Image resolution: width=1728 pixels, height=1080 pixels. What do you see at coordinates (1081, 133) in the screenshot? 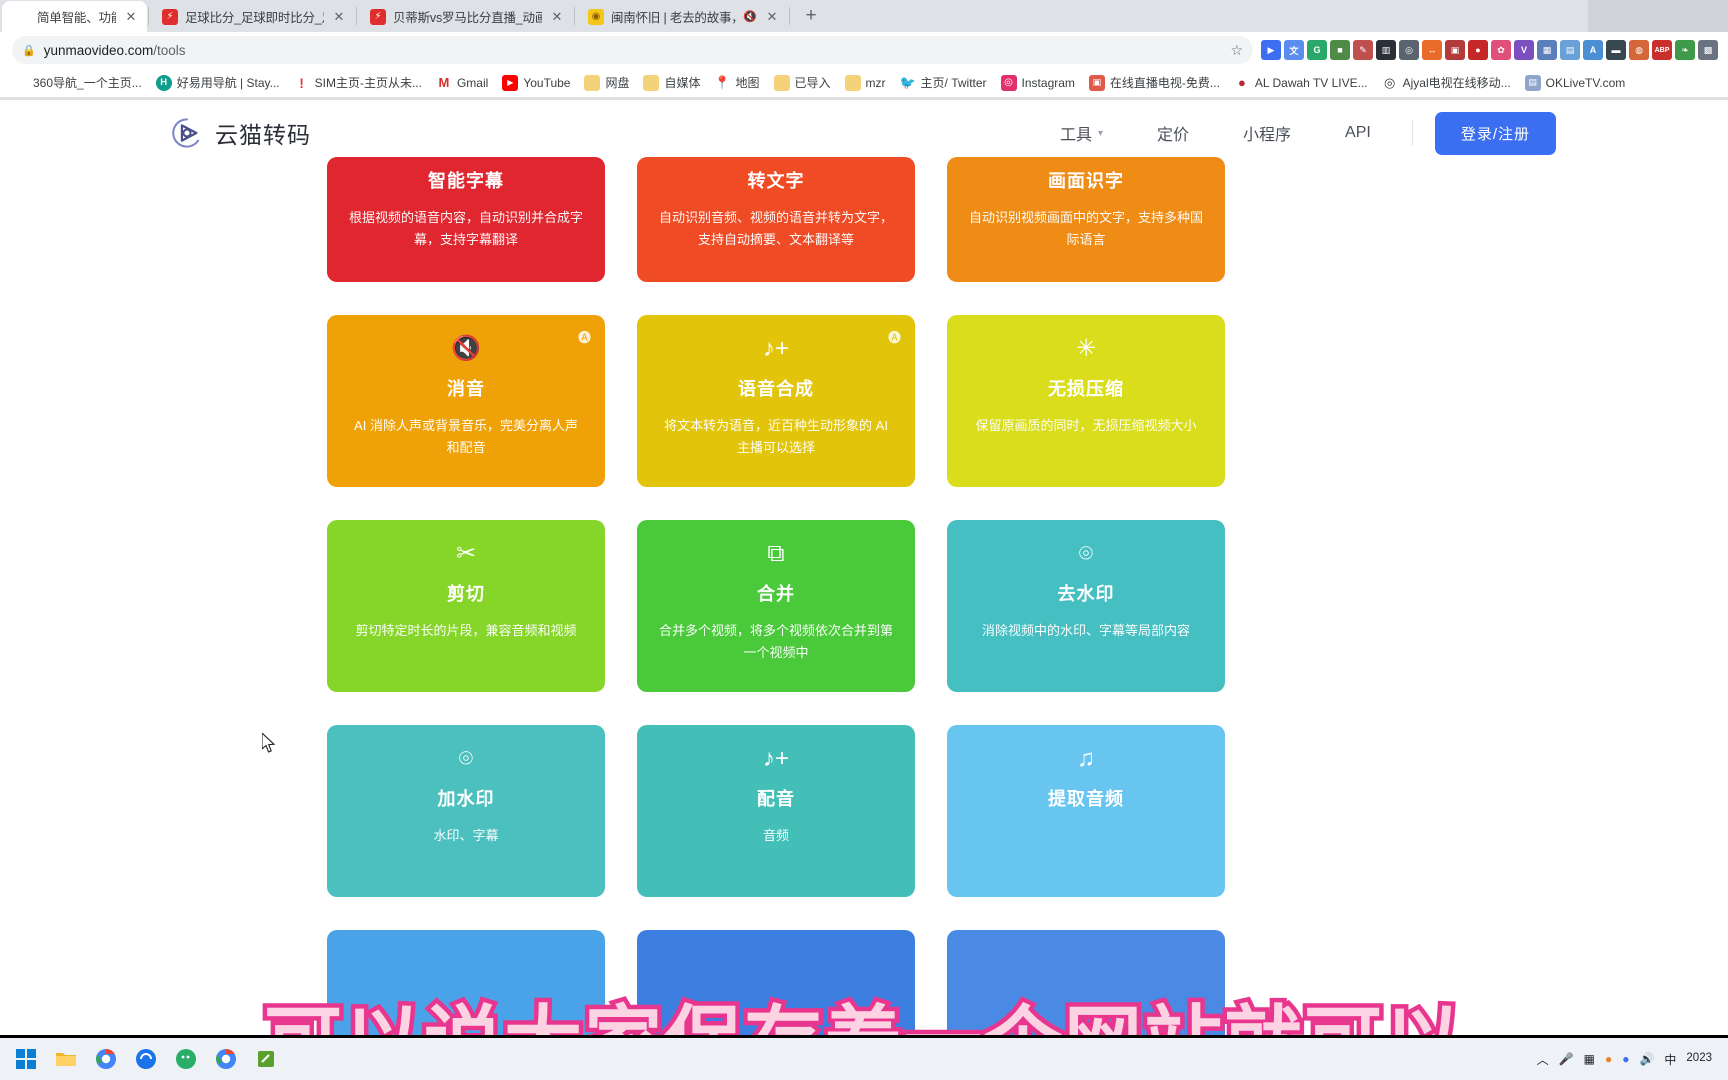
I see `nav-item-tools: 工具 ▾` at bounding box center [1081, 133].